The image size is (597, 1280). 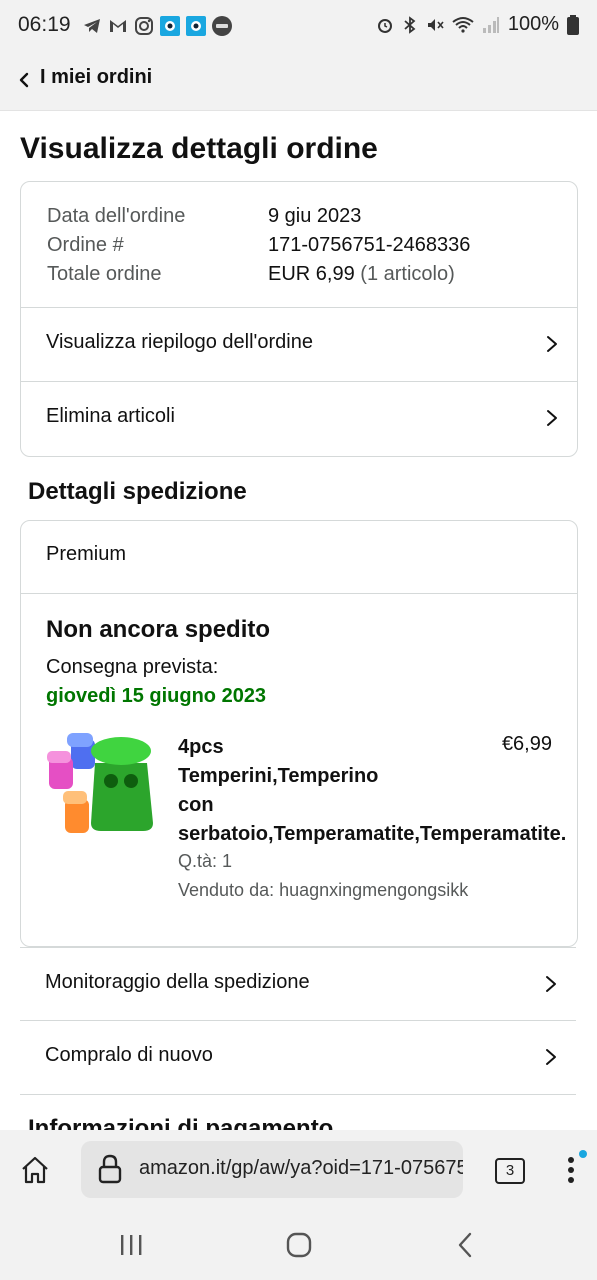 I want to click on recent-apps-icon, so click(x=132, y=1245).